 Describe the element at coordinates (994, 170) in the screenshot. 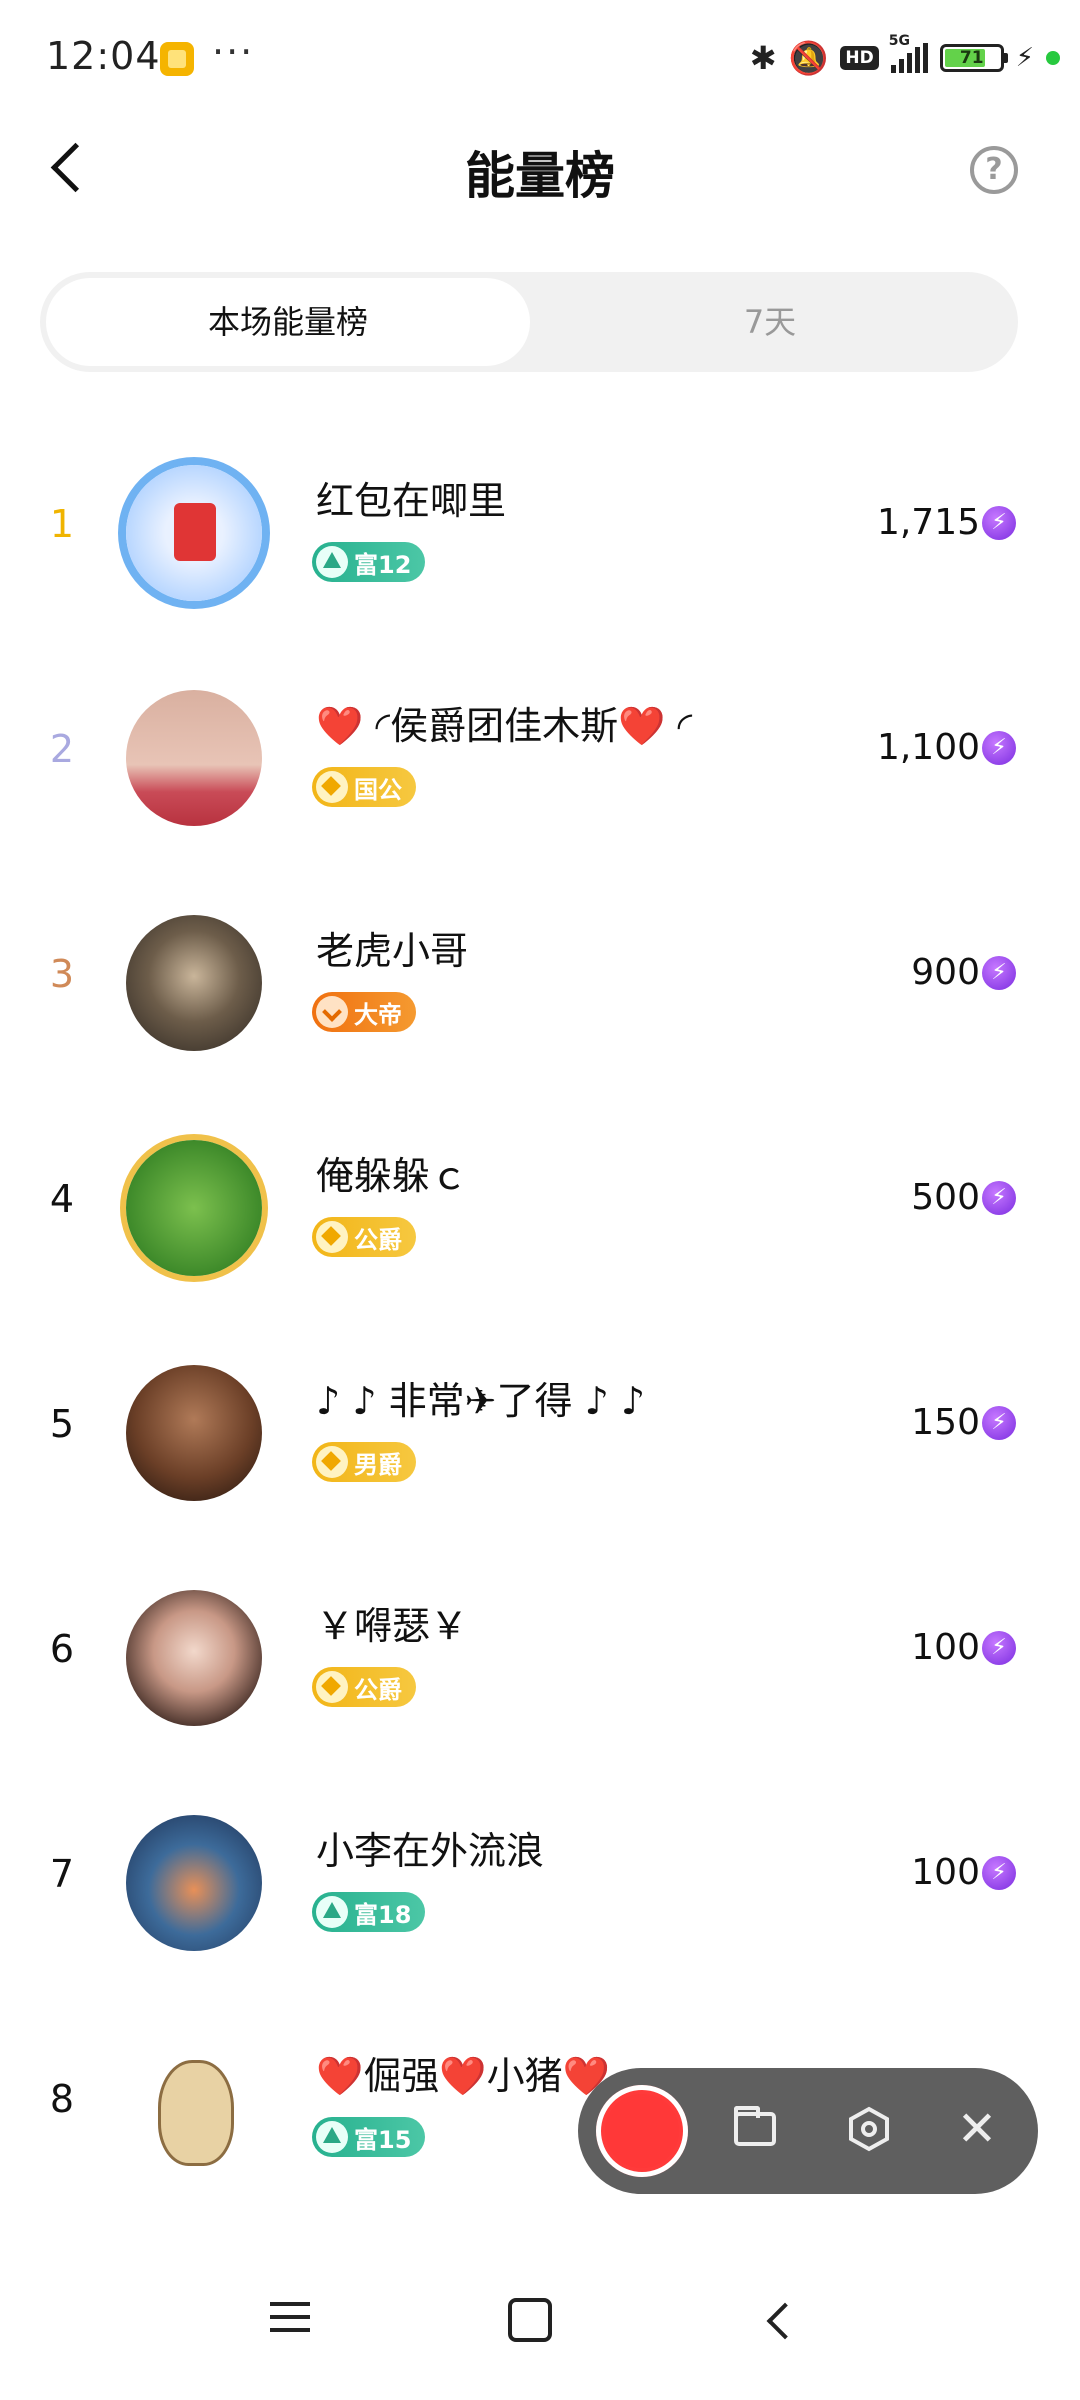

I see `help-icon: ?` at that location.